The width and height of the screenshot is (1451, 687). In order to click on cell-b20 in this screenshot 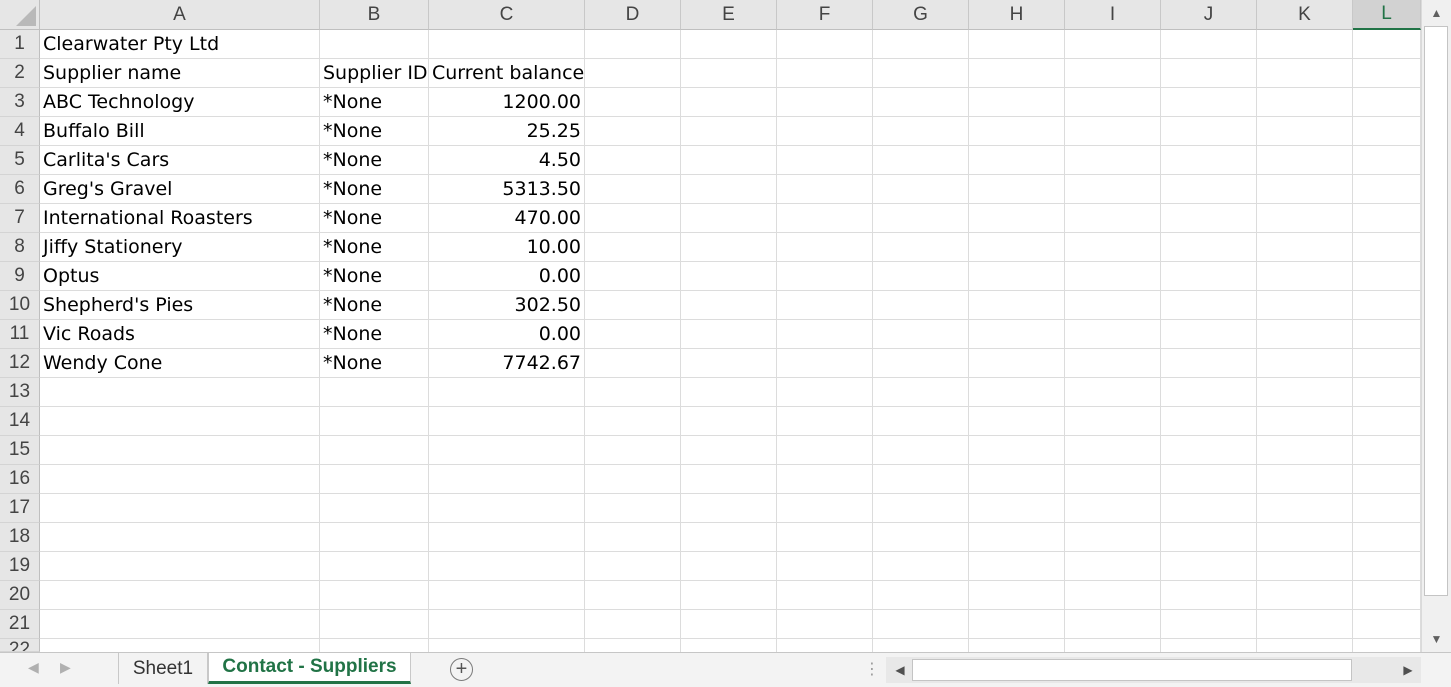, I will do `click(374, 595)`.